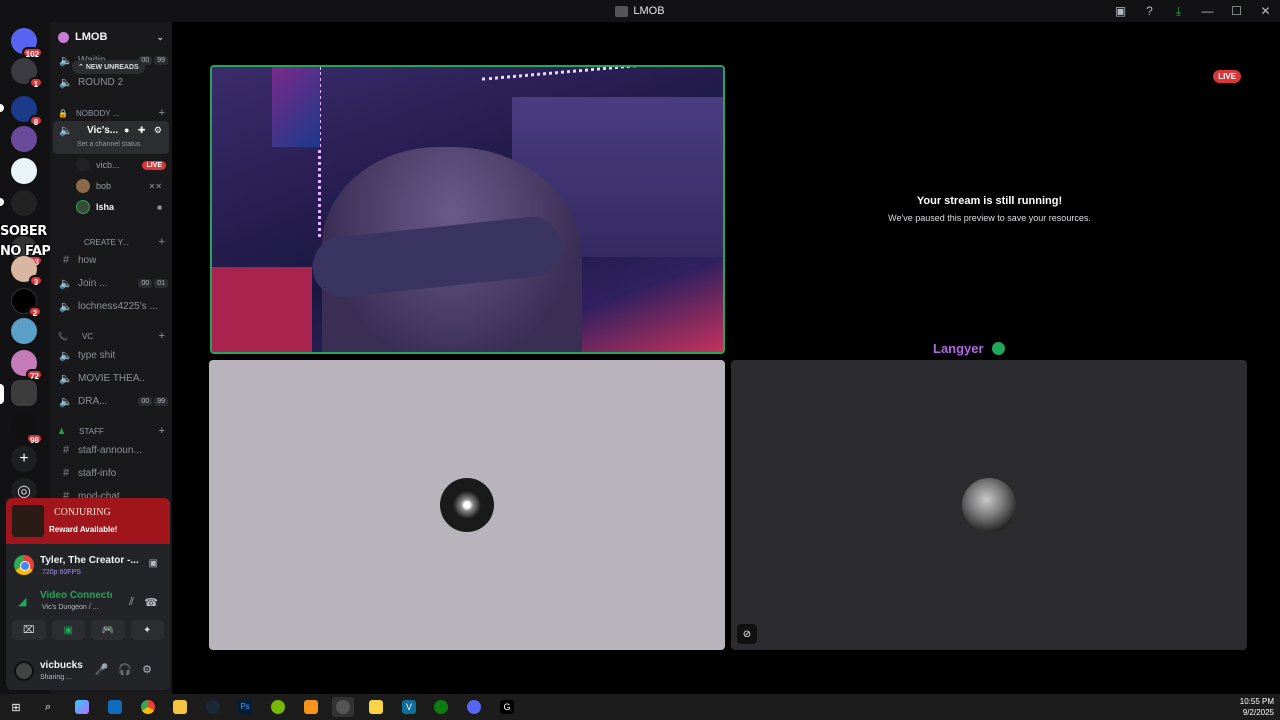  What do you see at coordinates (343, 707) in the screenshot?
I see `obs-icon` at bounding box center [343, 707].